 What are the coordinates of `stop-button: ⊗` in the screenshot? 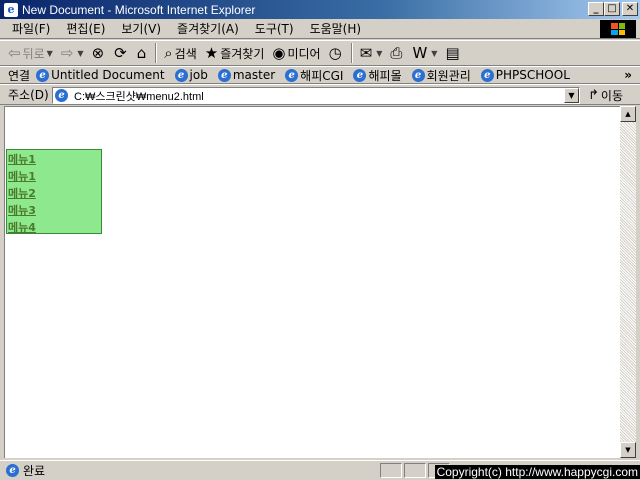 It's located at (99, 53).